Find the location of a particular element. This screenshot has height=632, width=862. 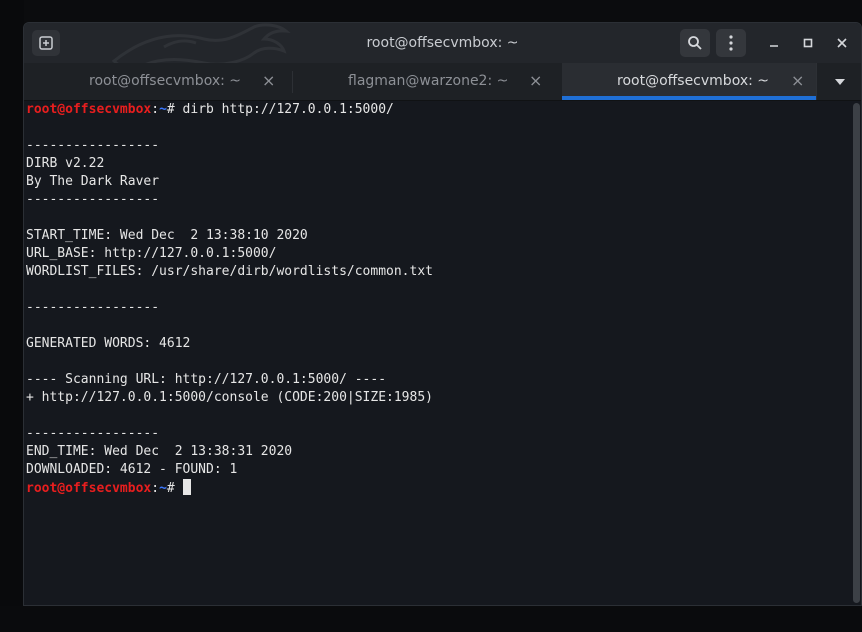

prompt-line: root@offsecvmbox:~# is located at coordinates (108, 488).